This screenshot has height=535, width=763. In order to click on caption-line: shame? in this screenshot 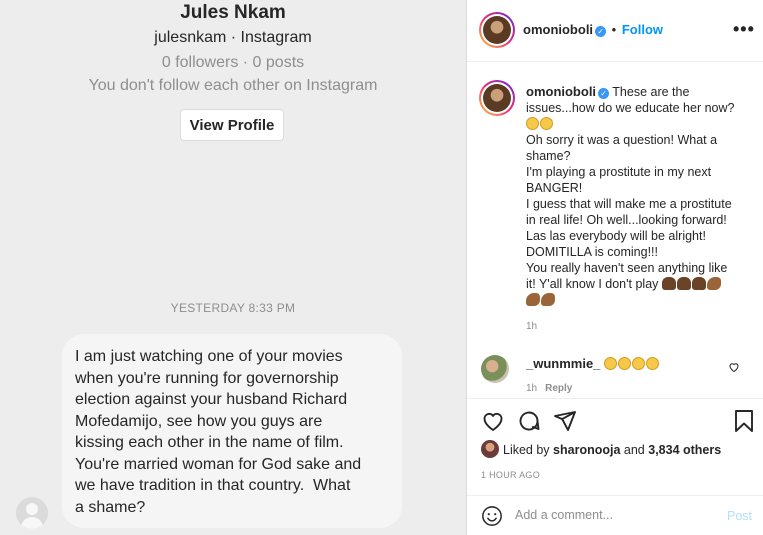, I will do `click(548, 156)`.